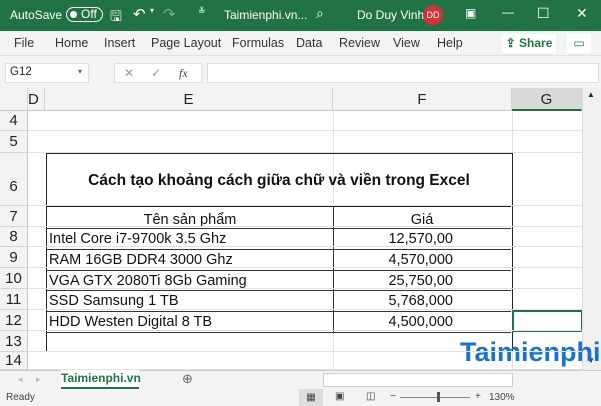  I want to click on row-header: 8, so click(14, 237).